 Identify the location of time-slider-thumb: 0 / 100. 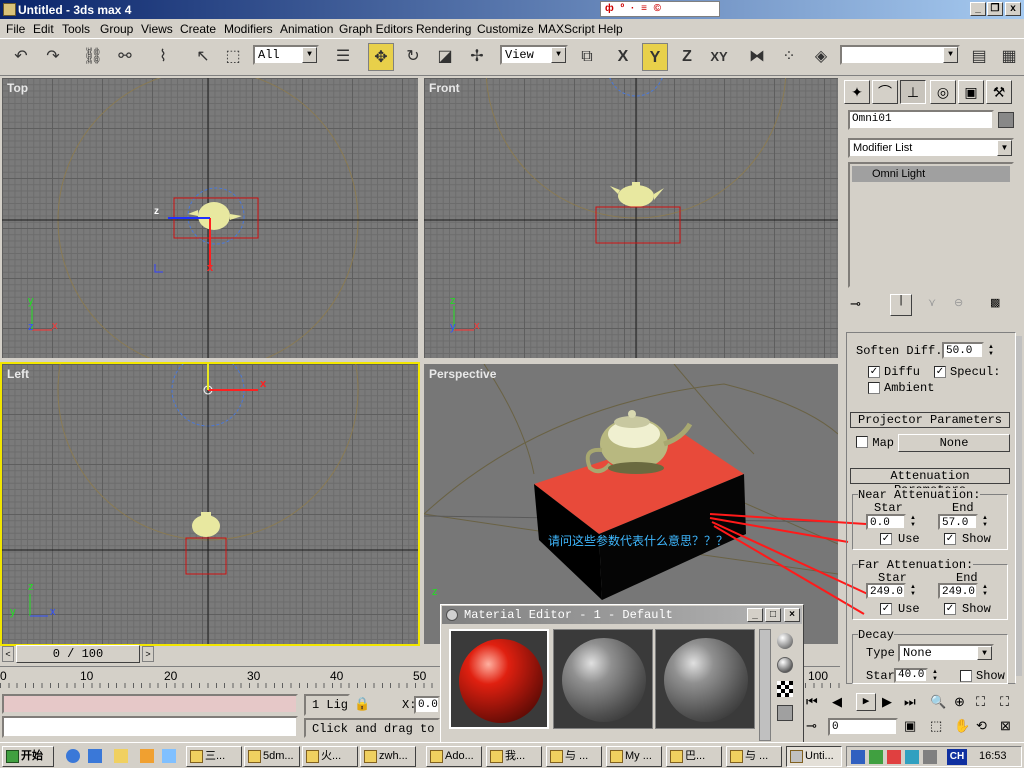
(78, 654).